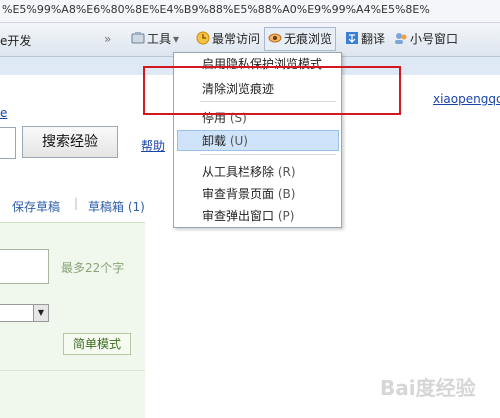  I want to click on simple-mode-button: 简单模式, so click(97, 344).